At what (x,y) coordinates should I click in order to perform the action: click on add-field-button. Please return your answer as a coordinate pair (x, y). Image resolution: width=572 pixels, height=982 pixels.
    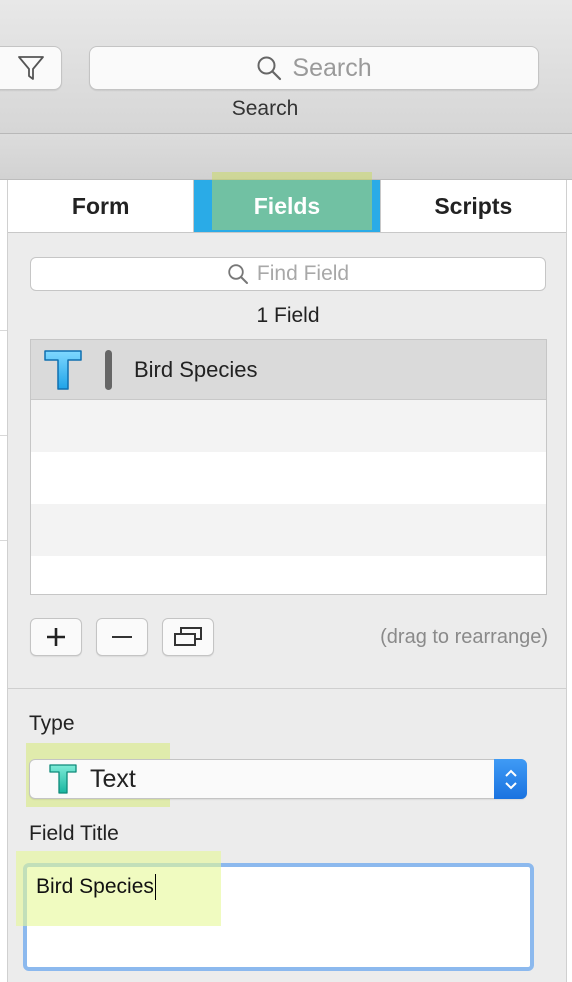
    Looking at the image, I should click on (56, 637).